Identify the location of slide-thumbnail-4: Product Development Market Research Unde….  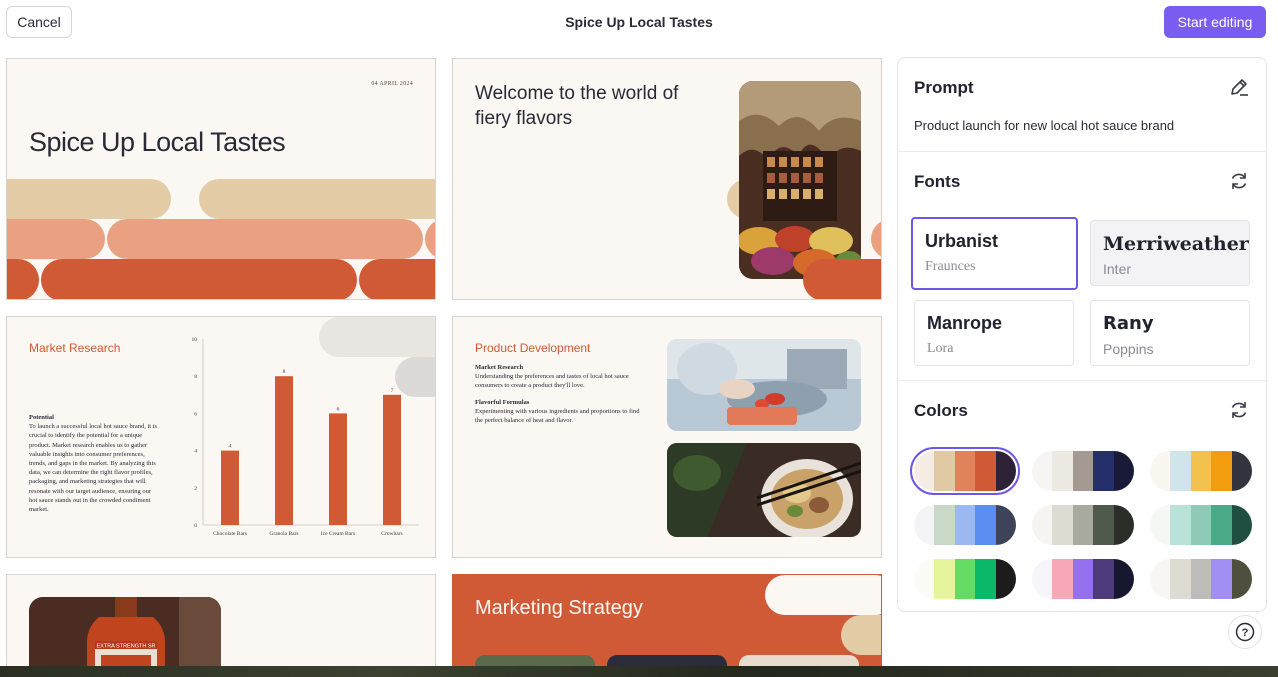
(667, 437).